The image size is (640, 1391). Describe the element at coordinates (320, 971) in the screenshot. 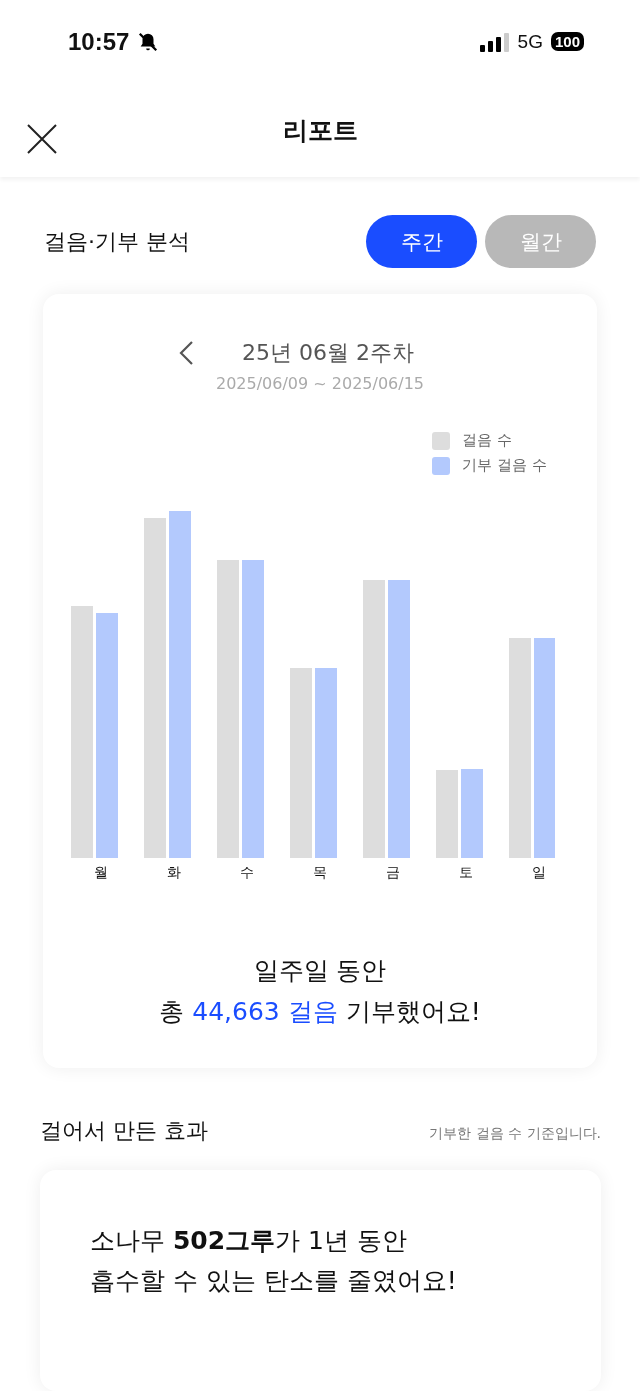

I see `summary-line: 일주일 동안` at that location.